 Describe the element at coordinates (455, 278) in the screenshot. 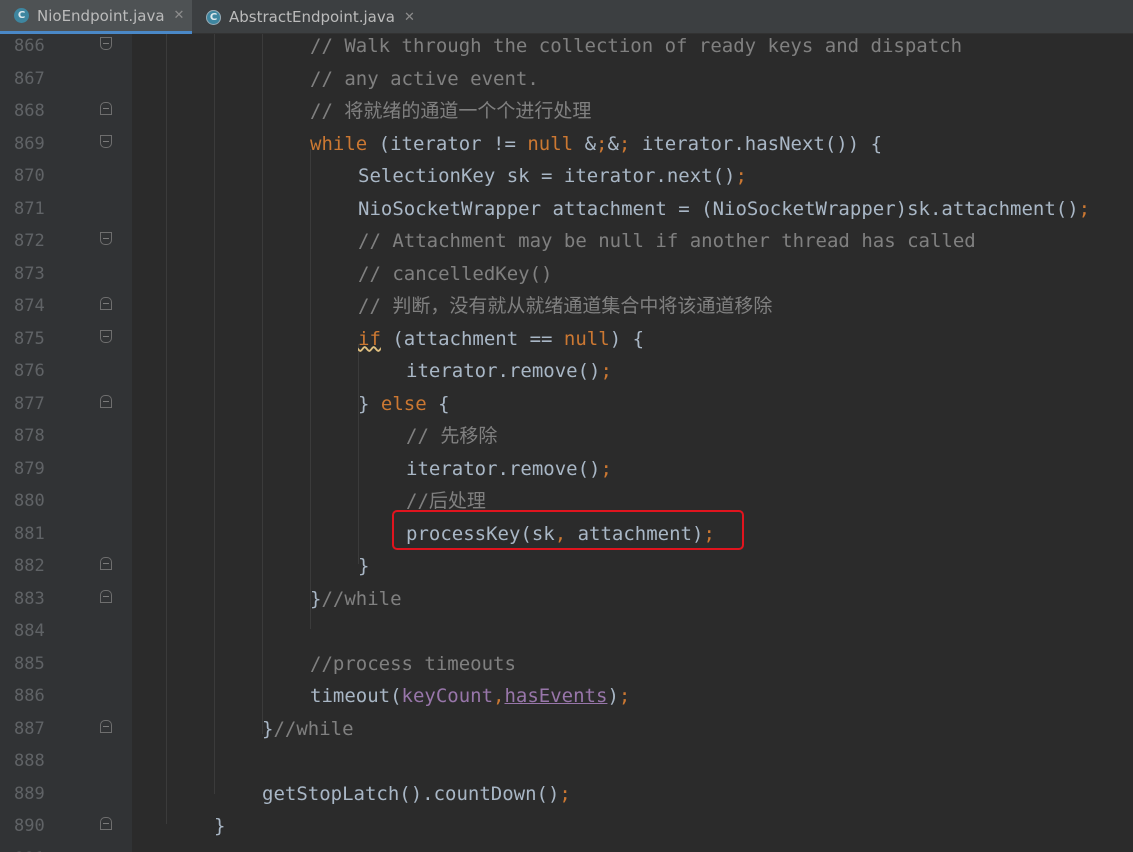

I see `code-line: // cancelledKey()` at that location.